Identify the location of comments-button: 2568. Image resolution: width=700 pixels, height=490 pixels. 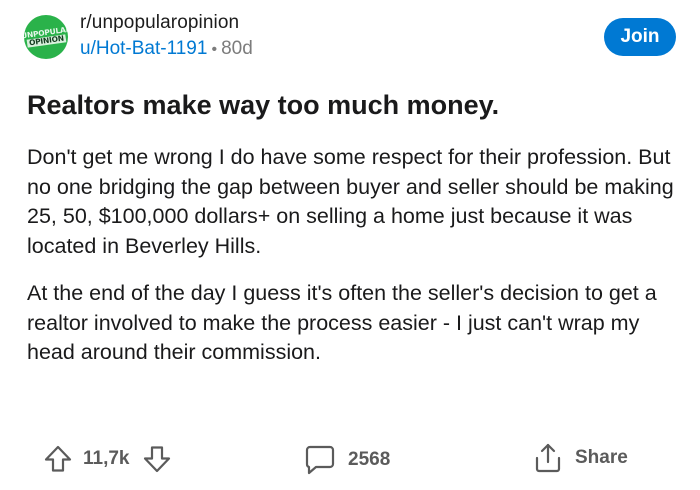
(347, 460).